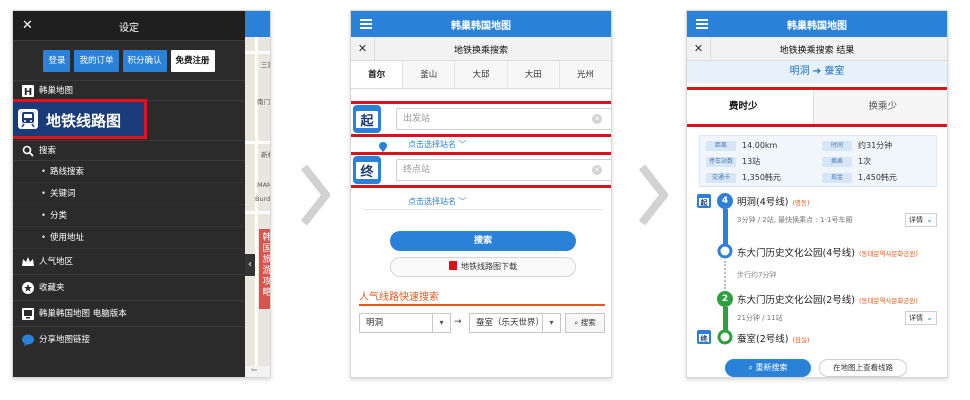 This screenshot has height=400, width=970. I want to click on location-pin-icon, so click(383, 147).